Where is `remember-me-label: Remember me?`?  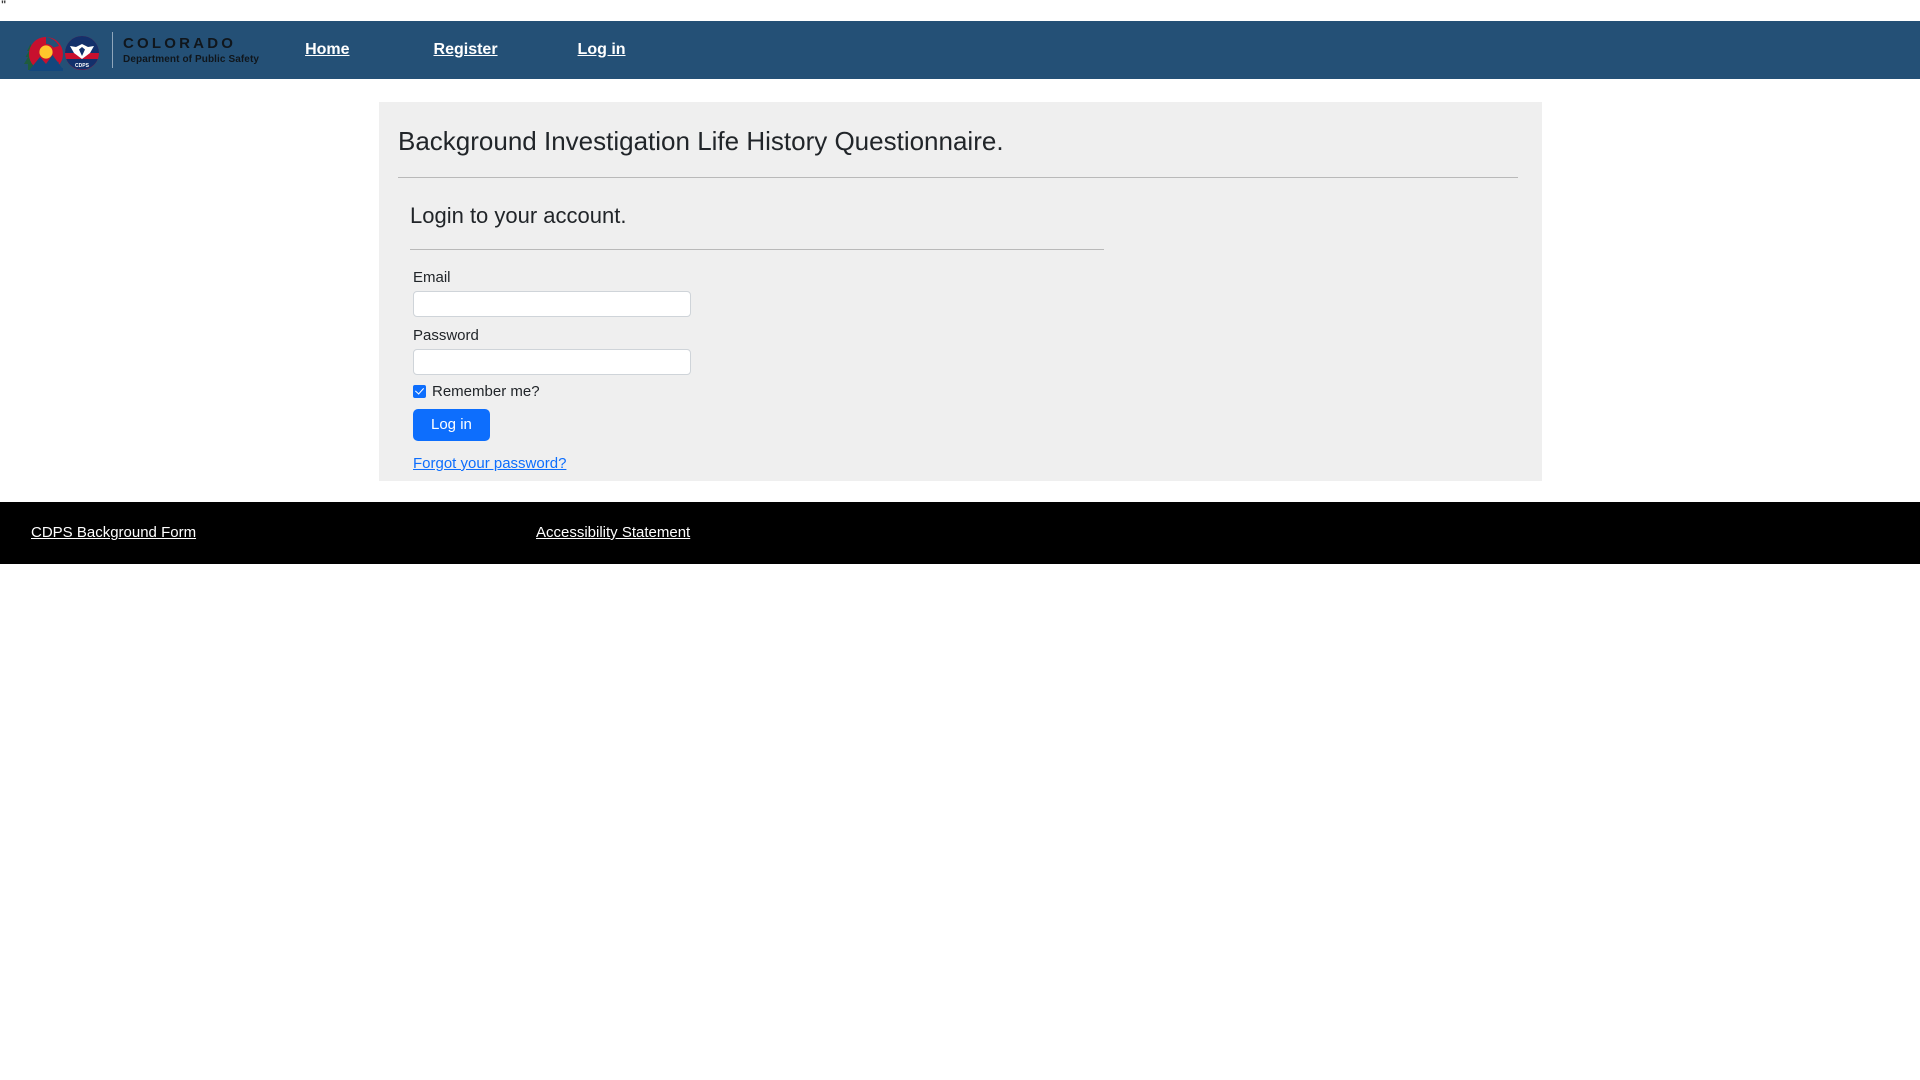
remember-me-label: Remember me? is located at coordinates (486, 391).